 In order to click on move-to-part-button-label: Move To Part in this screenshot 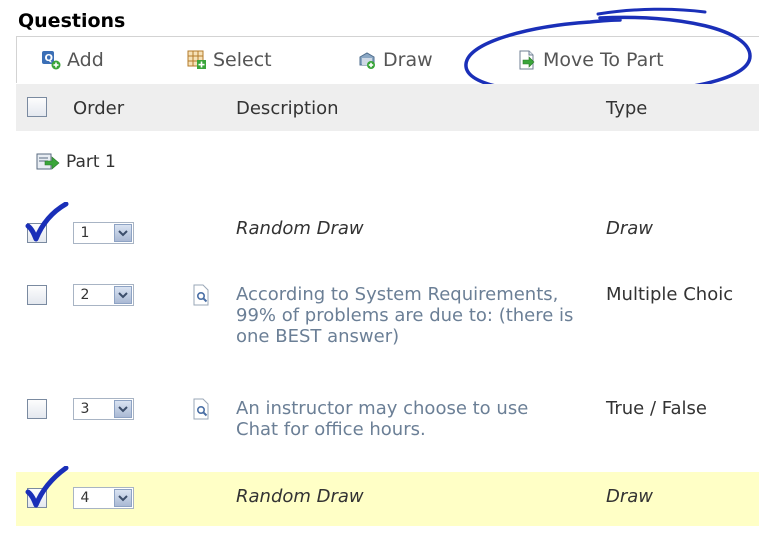, I will do `click(603, 60)`.